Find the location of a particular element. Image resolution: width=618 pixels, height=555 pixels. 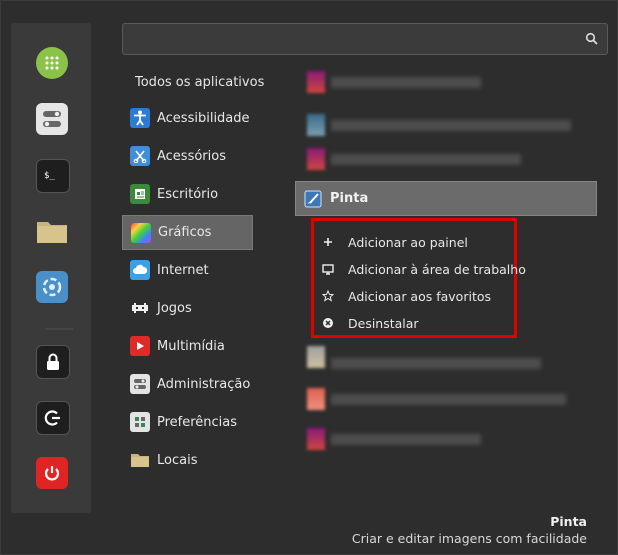

favorites-sidebar: $_ is located at coordinates (51, 268).